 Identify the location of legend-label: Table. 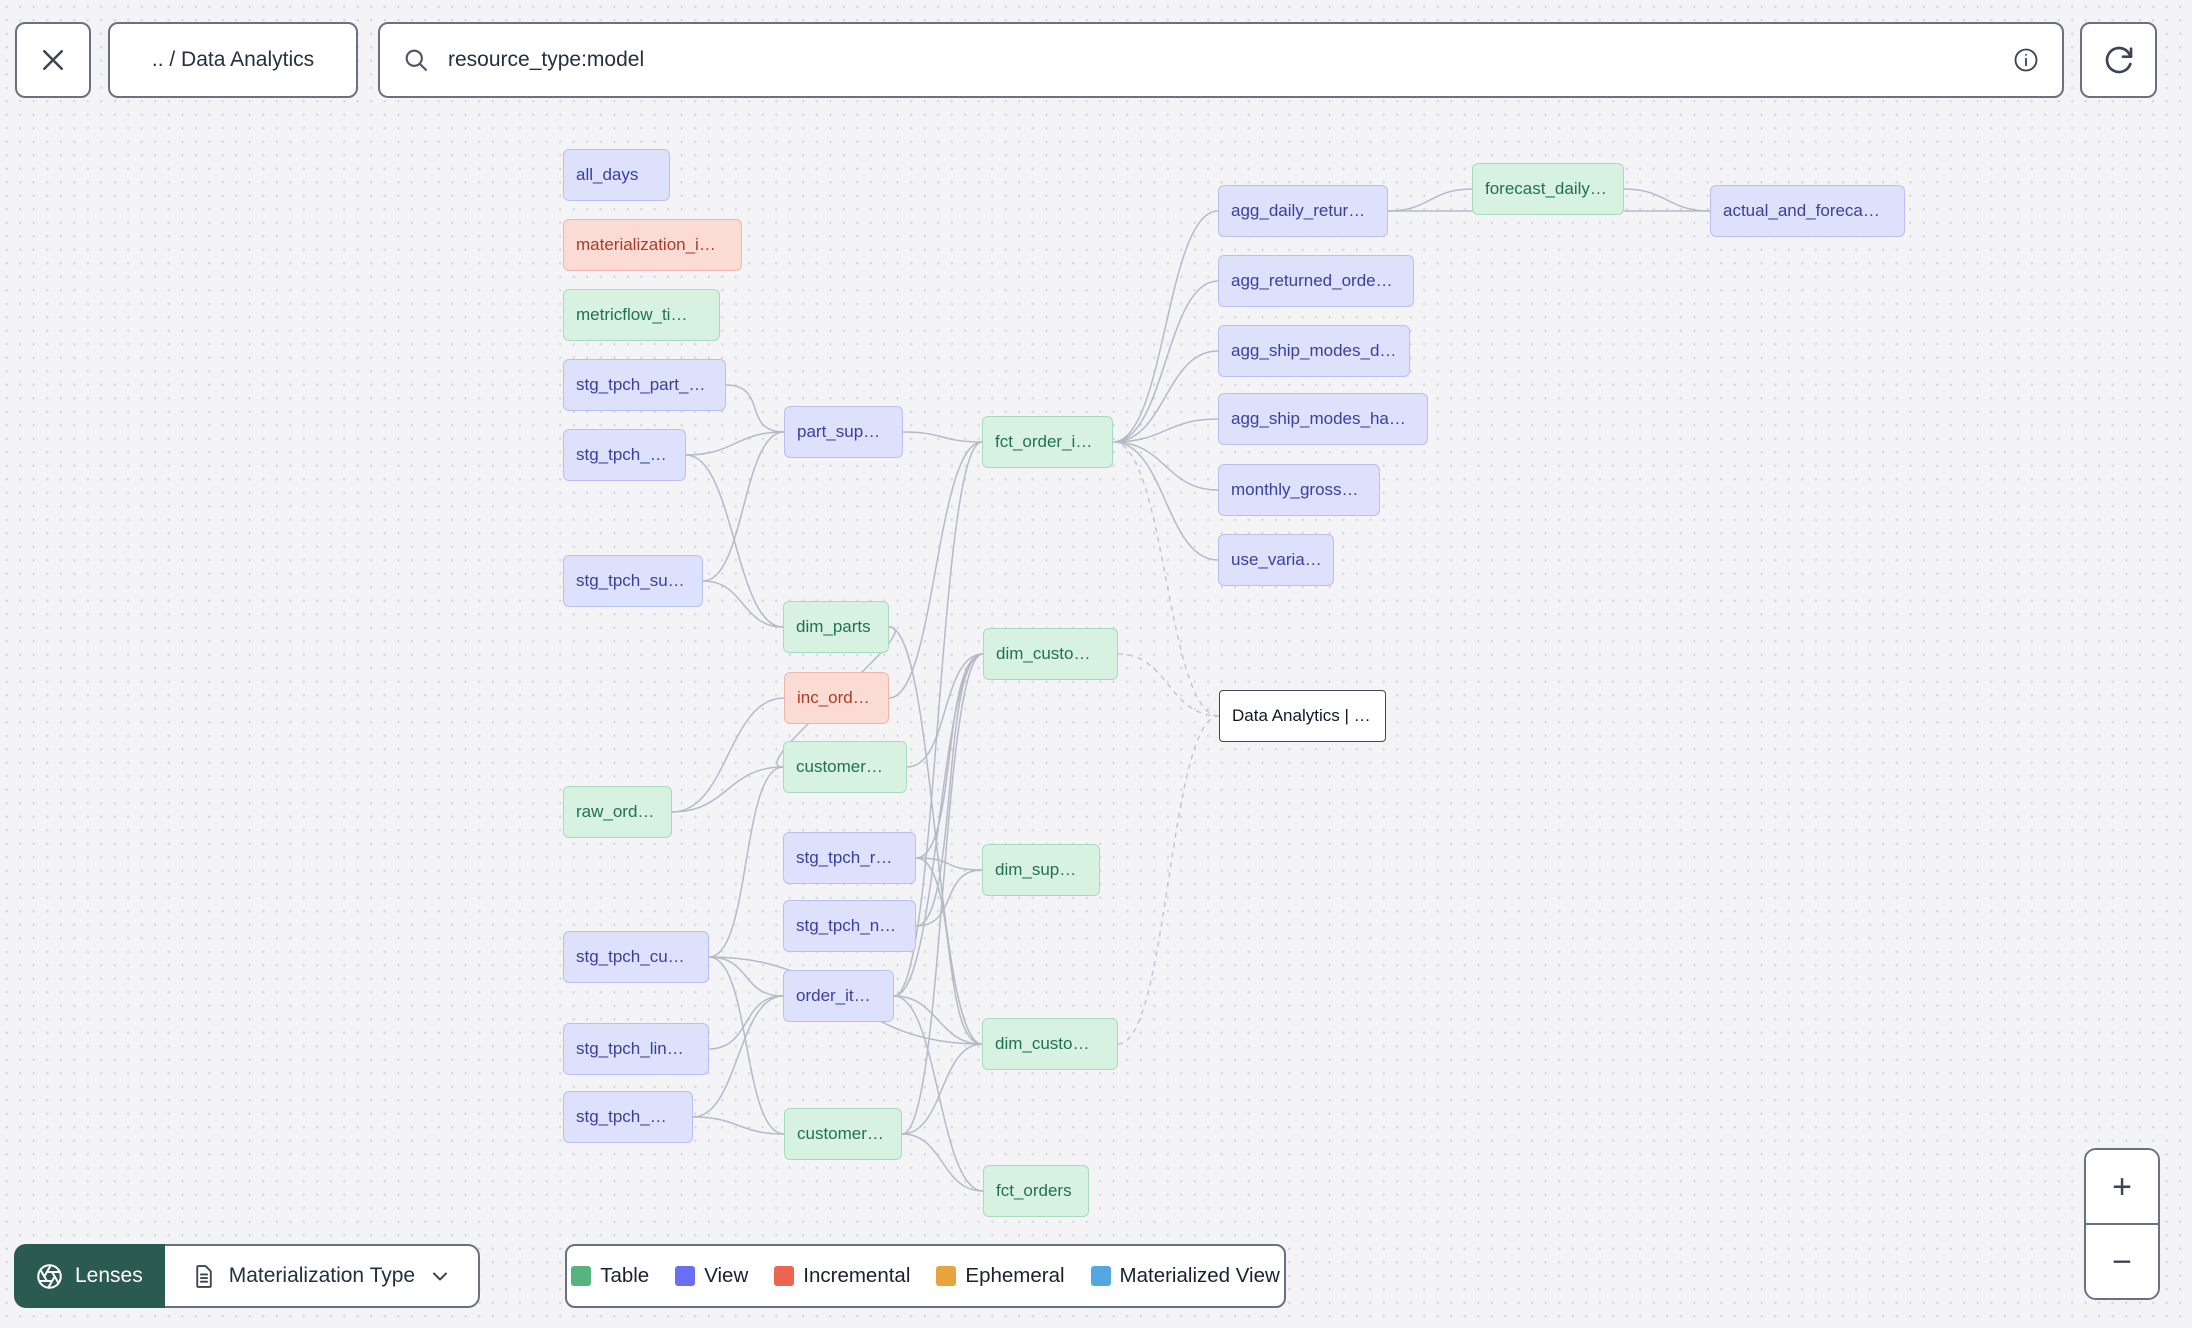
(625, 1275).